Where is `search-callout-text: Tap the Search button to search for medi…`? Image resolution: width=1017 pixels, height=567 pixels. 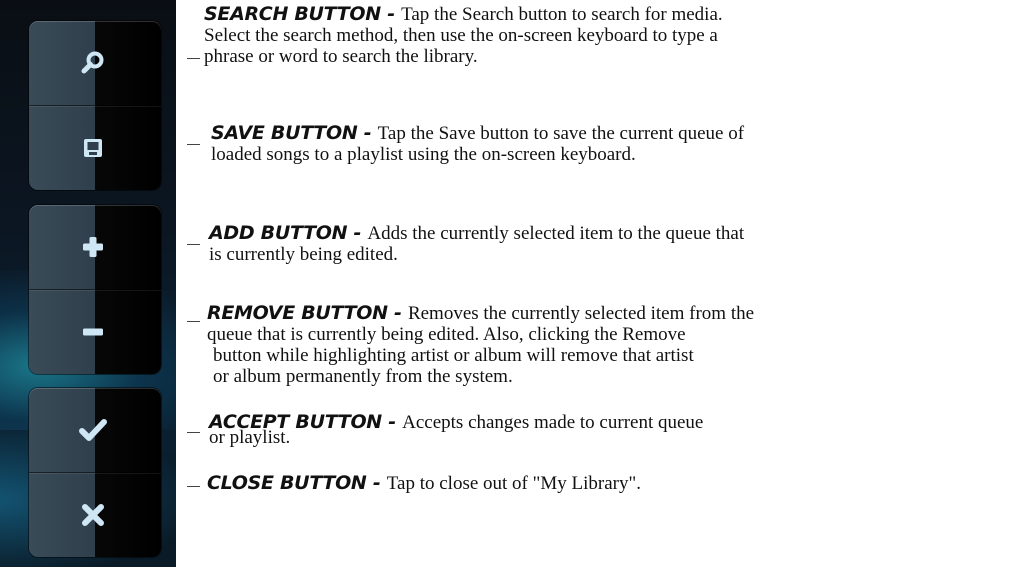
search-callout-text: Tap the Search button to search for medi… is located at coordinates (562, 14).